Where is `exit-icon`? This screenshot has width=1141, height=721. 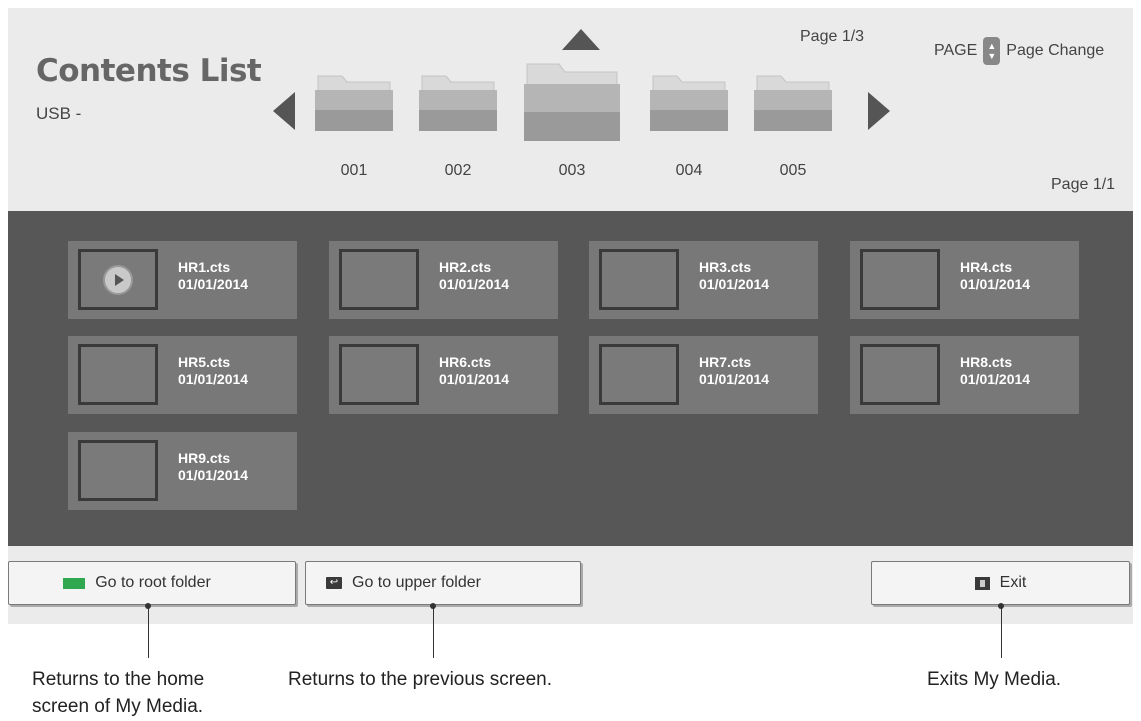
exit-icon is located at coordinates (982, 583).